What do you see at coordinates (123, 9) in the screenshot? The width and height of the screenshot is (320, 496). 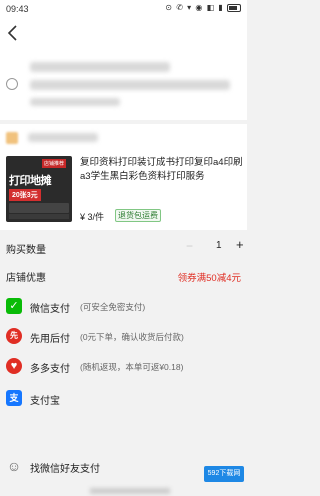 I see `status-bar: 09:43 ⊙ ✆ ▾ ◉ ◧ ▮` at bounding box center [123, 9].